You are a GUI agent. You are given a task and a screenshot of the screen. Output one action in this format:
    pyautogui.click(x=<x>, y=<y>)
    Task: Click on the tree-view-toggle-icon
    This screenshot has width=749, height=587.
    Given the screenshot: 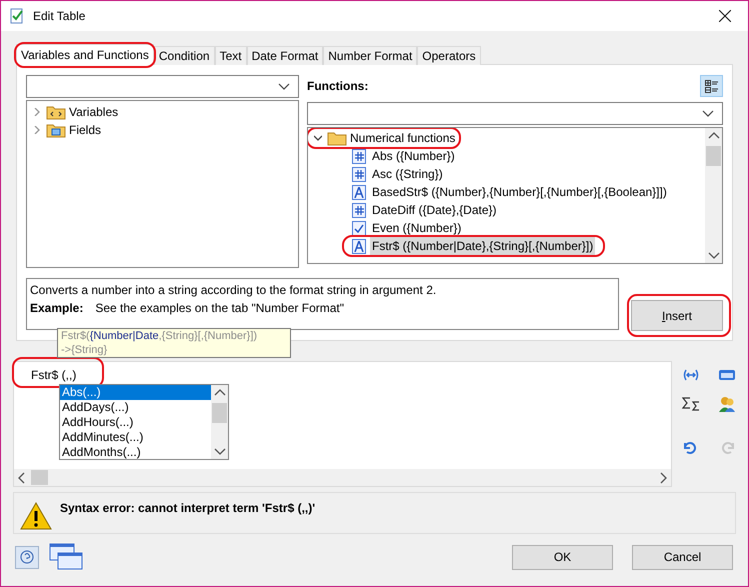 What is the action you would take?
    pyautogui.click(x=711, y=86)
    